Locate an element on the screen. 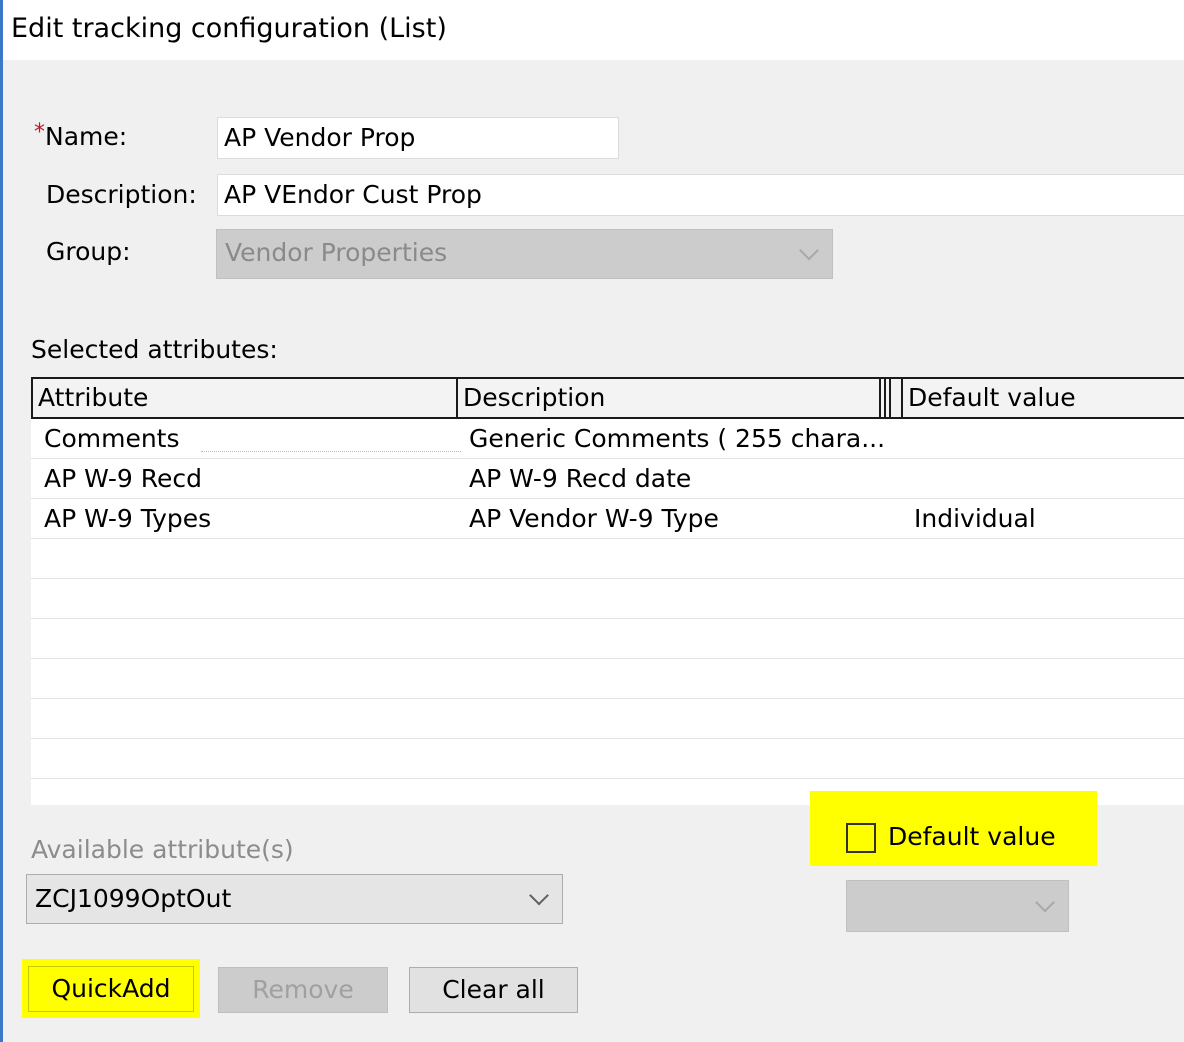 This screenshot has height=1042, width=1184. group-dropdown: Vendor Properties is located at coordinates (524, 254).